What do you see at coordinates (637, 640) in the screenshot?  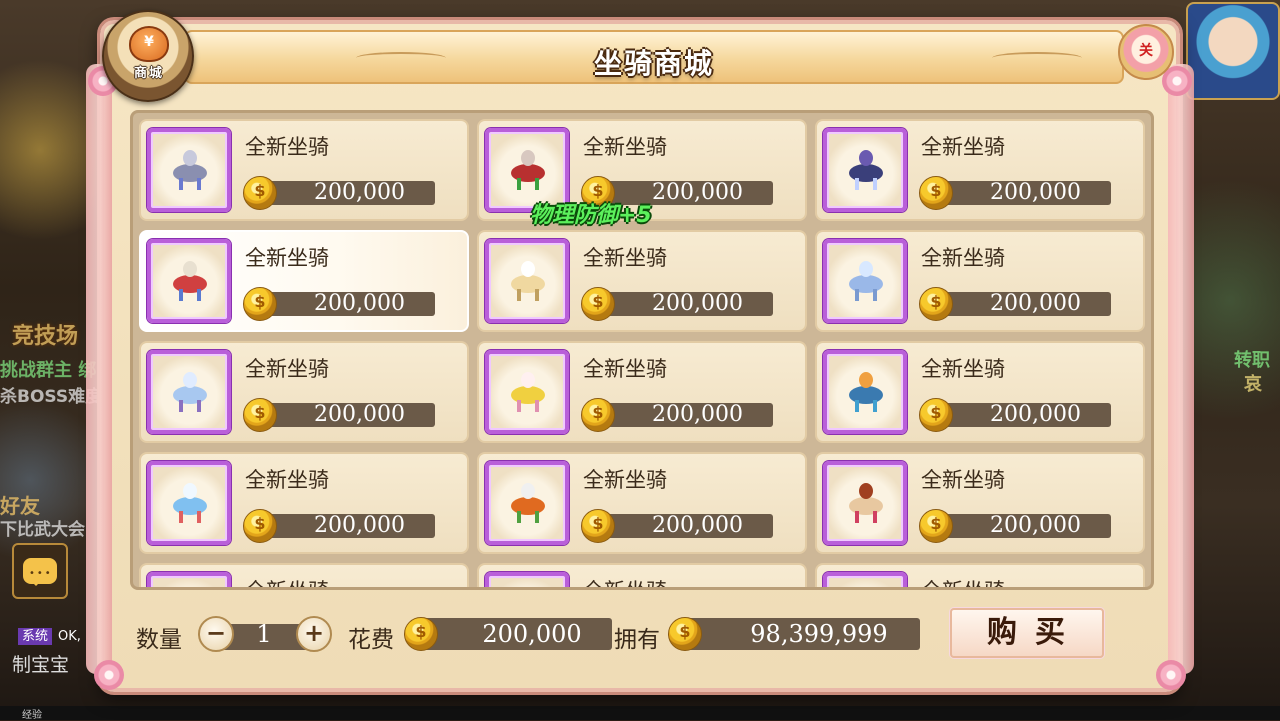 I see `owned-label: 拥有` at bounding box center [637, 640].